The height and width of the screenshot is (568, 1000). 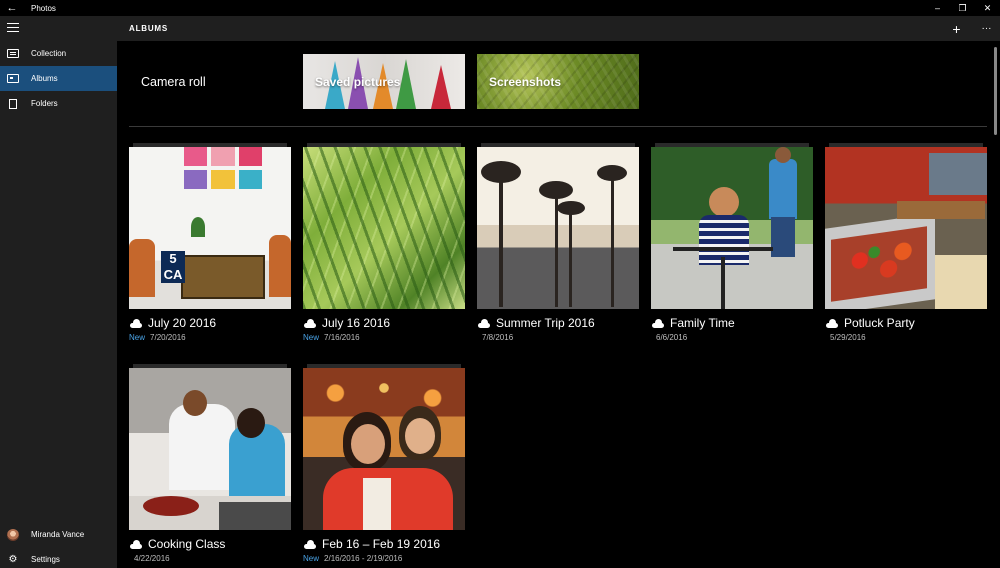 What do you see at coordinates (358, 81) in the screenshot?
I see `saved-pictures-label: Saved pictures` at bounding box center [358, 81].